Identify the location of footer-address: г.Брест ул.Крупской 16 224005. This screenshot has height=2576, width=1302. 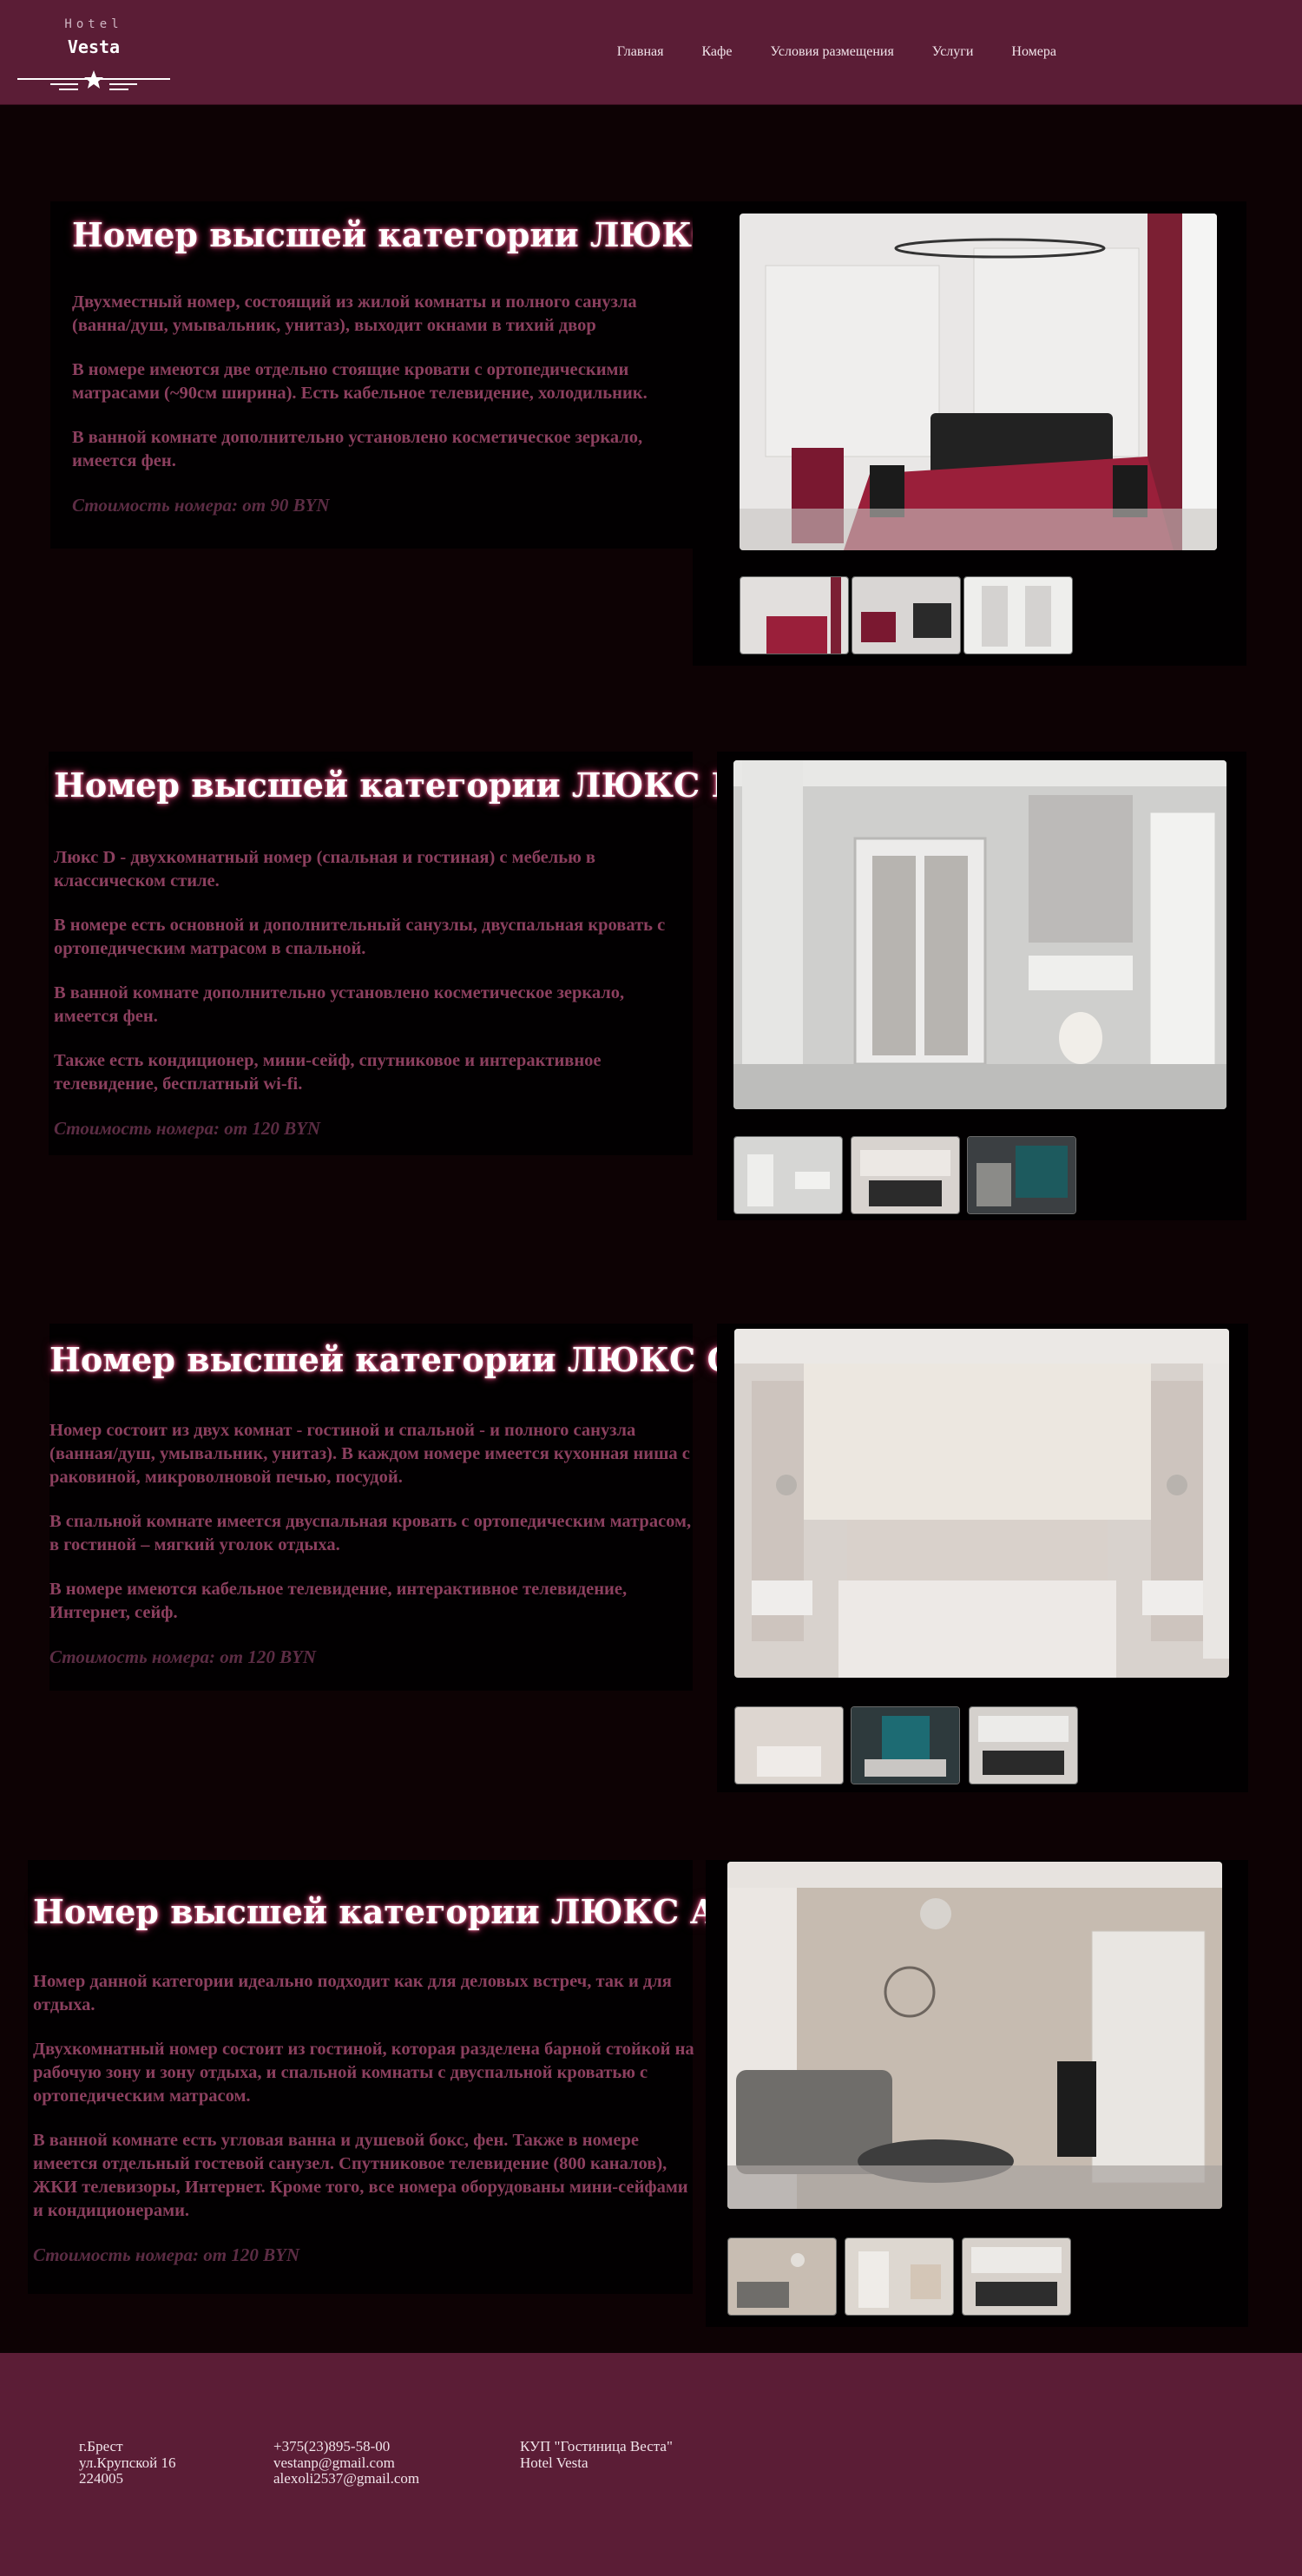
(127, 2462).